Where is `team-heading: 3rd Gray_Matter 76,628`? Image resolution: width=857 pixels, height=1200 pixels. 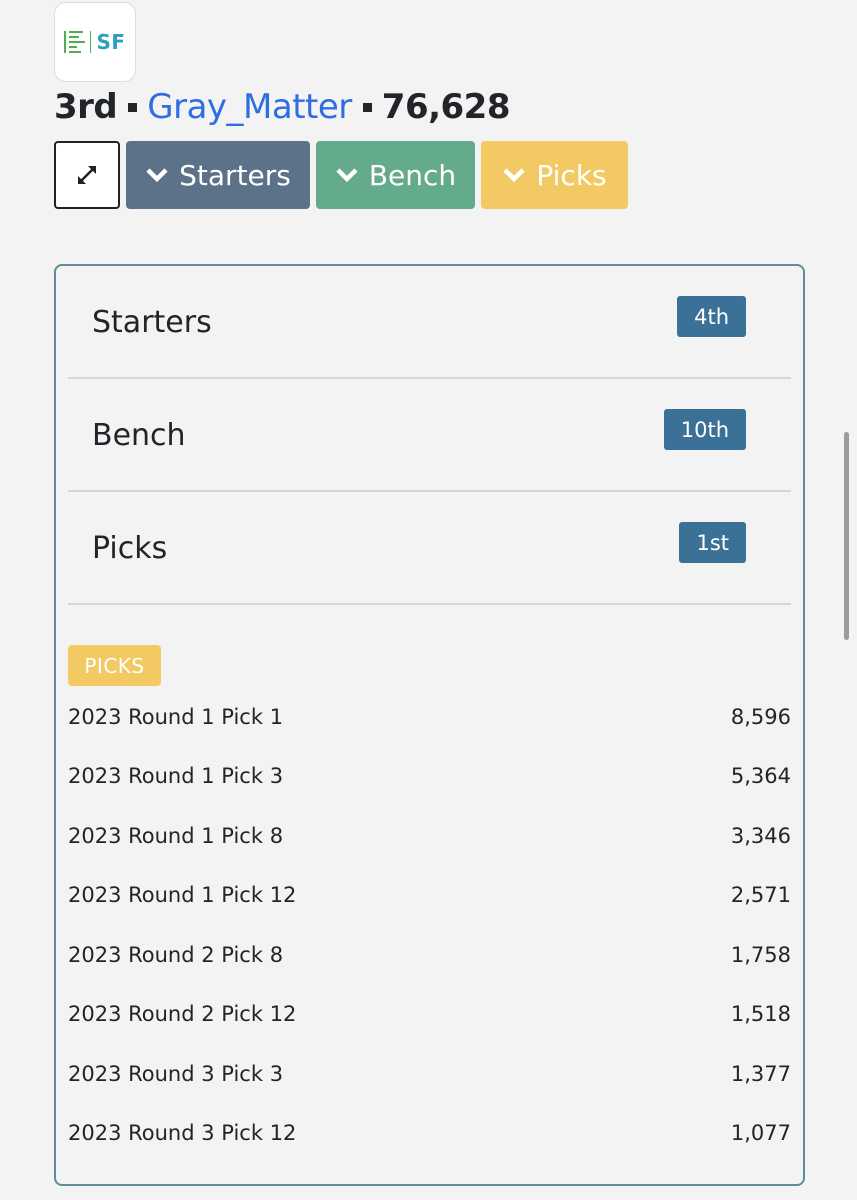 team-heading: 3rd Gray_Matter 76,628 is located at coordinates (282, 107).